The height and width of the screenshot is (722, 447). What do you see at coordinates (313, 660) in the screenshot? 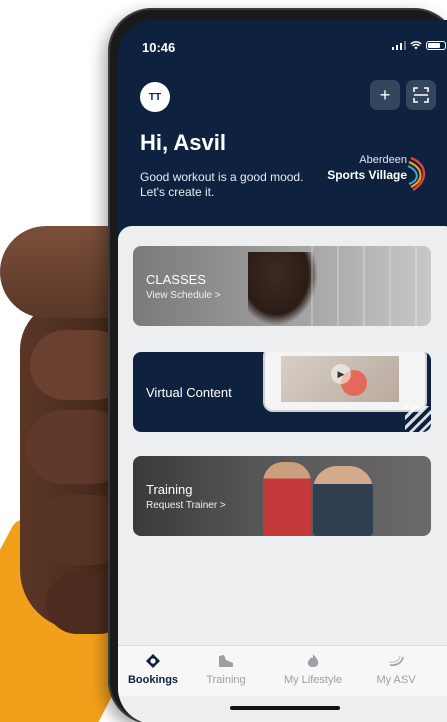
I see `flame-icon` at bounding box center [313, 660].